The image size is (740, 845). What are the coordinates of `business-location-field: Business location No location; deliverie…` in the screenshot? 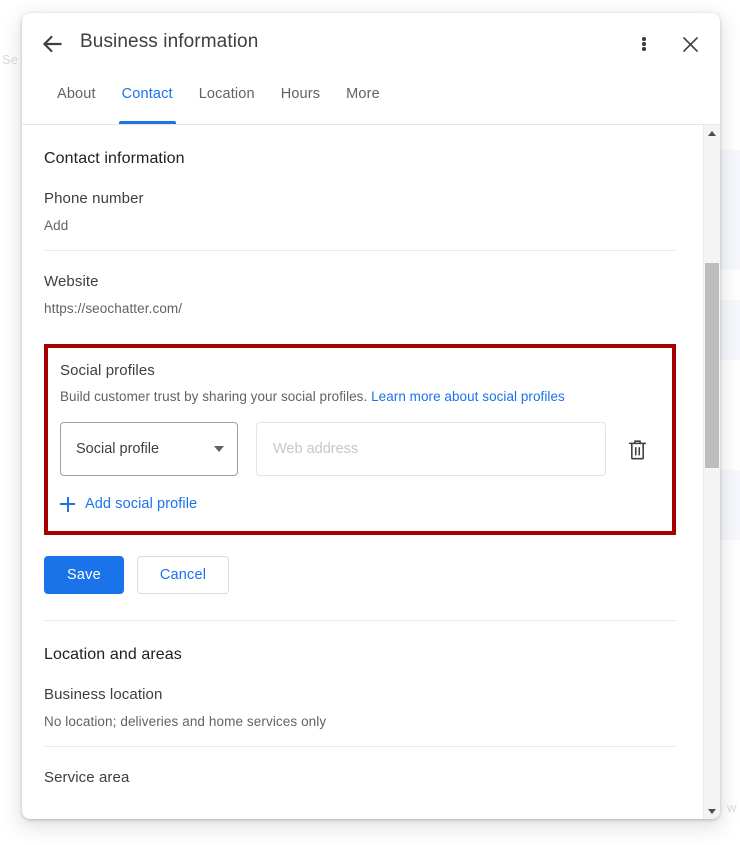 It's located at (360, 705).